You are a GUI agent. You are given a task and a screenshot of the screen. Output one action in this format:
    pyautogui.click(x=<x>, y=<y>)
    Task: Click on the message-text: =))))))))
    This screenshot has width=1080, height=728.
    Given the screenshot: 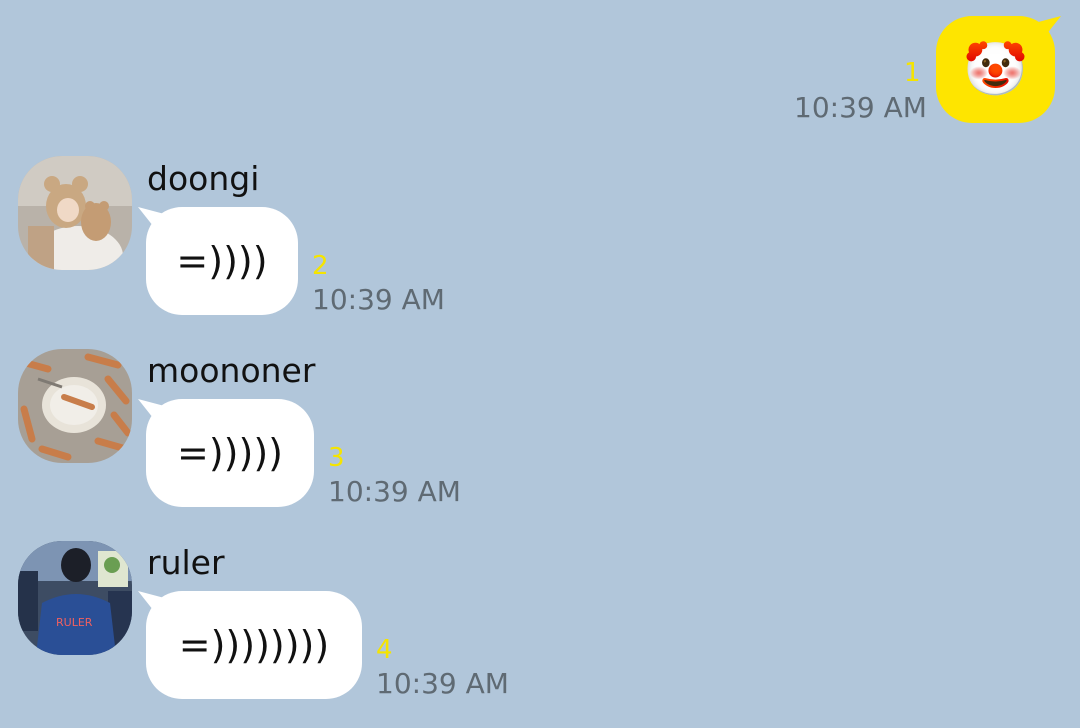 What is the action you would take?
    pyautogui.click(x=254, y=645)
    